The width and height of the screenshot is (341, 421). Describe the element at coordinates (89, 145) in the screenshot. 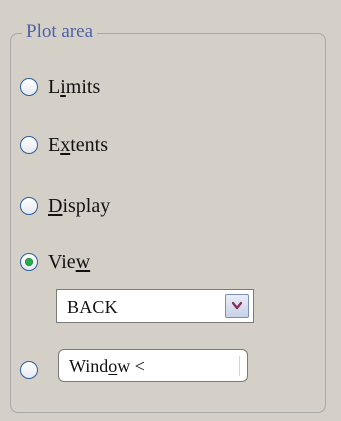

I see `radio-label-extents-suffix: tents` at that location.